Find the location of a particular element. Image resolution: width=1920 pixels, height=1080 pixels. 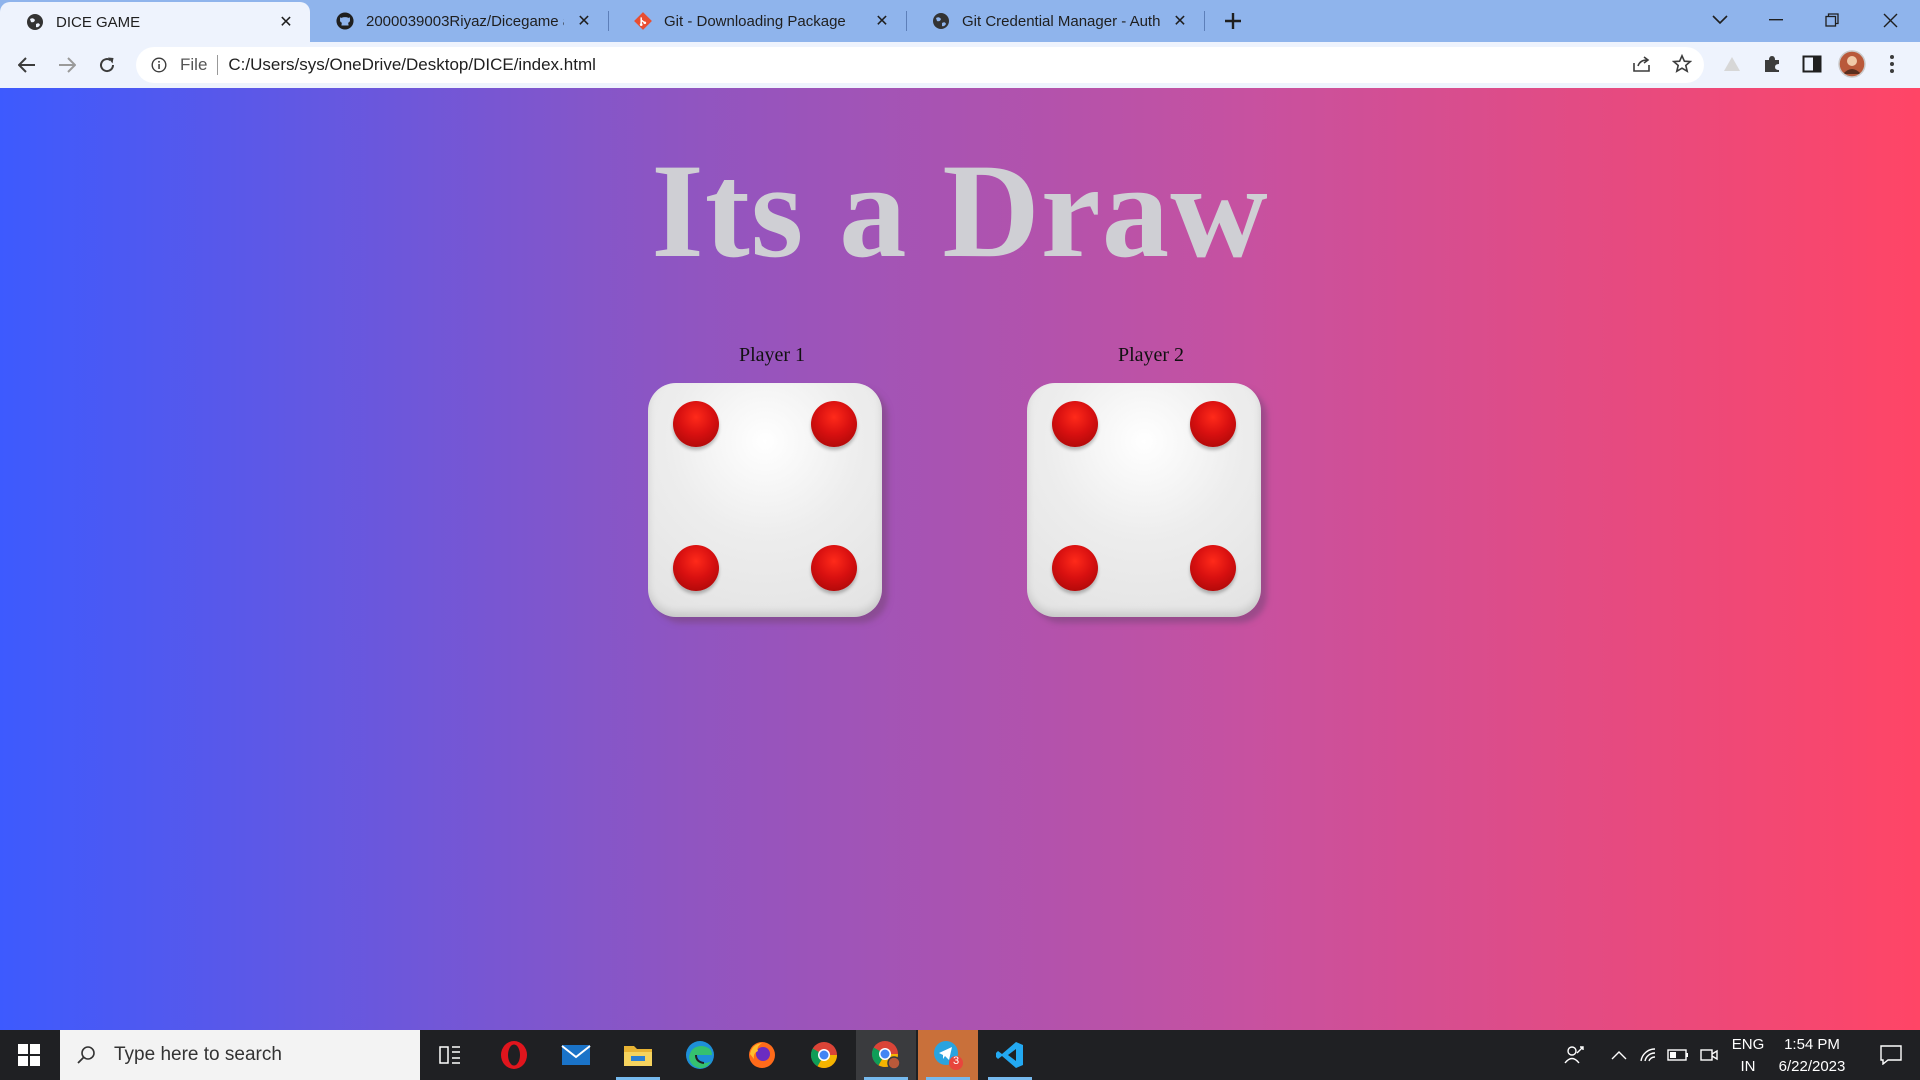

telegram-button: 3 is located at coordinates (948, 1055).